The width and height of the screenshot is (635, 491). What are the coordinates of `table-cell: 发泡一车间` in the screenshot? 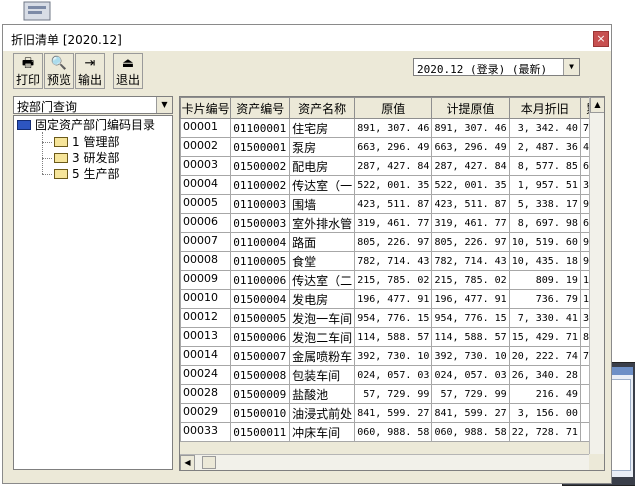 It's located at (322, 318).